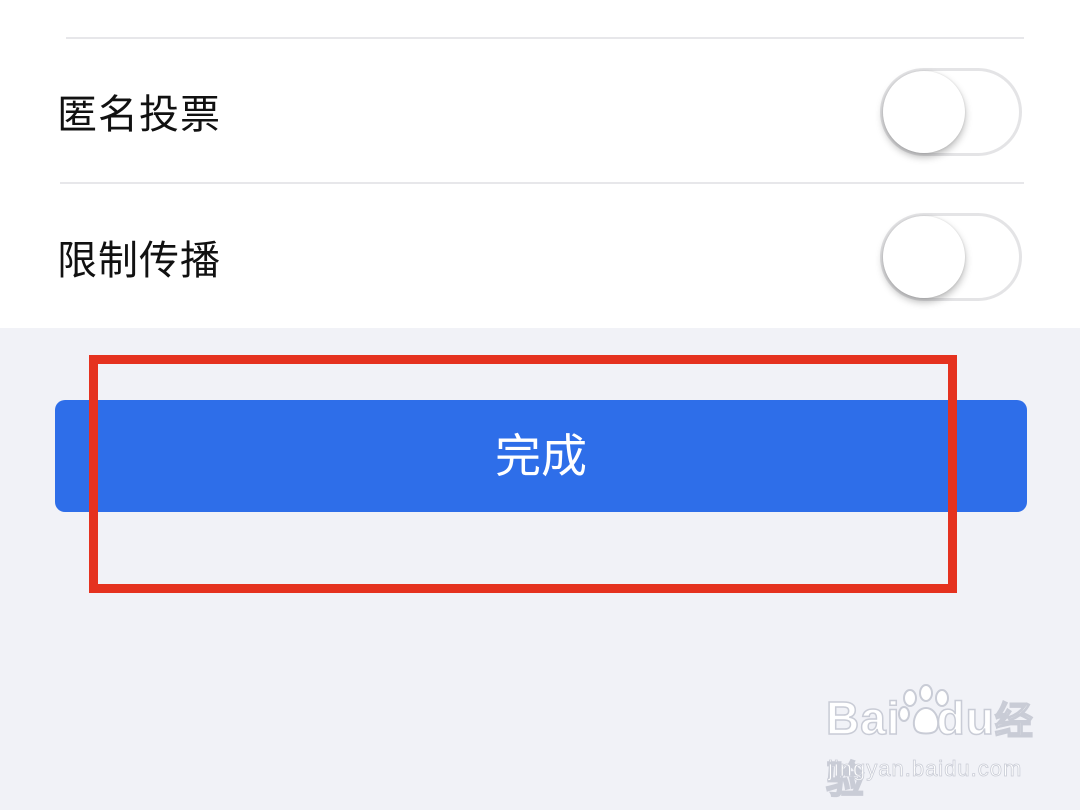  Describe the element at coordinates (923, 709) in the screenshot. I see `paw-icon` at that location.